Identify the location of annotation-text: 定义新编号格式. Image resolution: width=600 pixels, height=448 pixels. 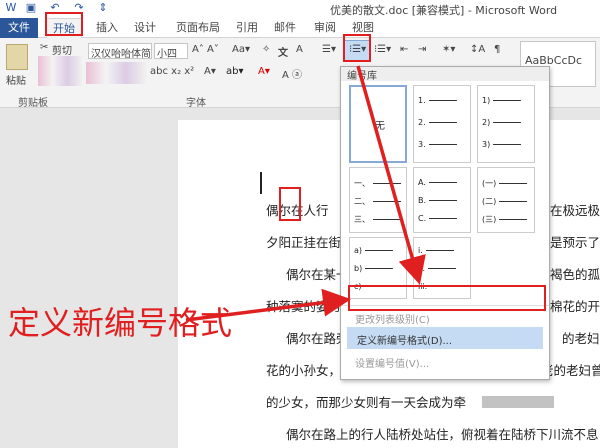
(120, 323).